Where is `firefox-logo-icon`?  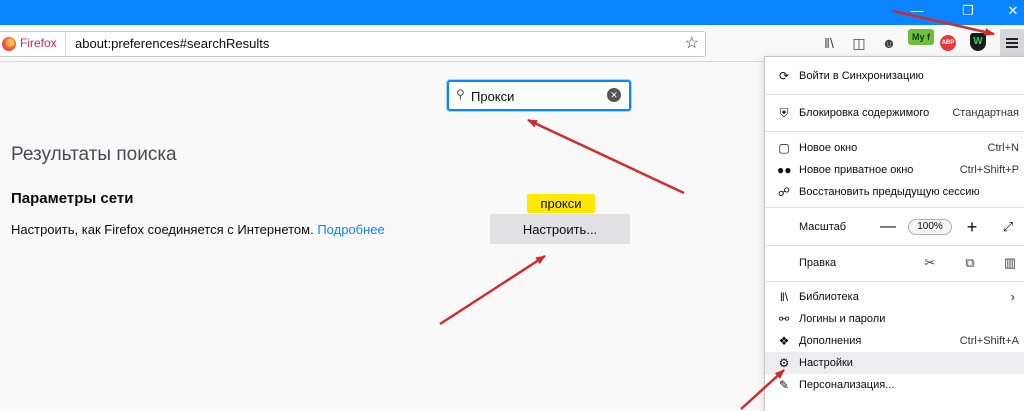
firefox-logo-icon is located at coordinates (9, 44).